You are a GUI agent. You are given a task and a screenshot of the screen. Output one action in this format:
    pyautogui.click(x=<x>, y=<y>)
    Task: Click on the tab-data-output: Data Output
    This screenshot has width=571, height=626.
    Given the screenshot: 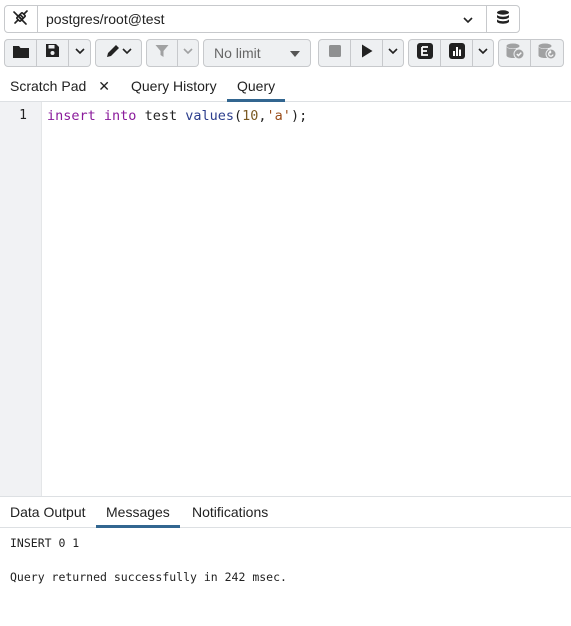 What is the action you would take?
    pyautogui.click(x=48, y=512)
    